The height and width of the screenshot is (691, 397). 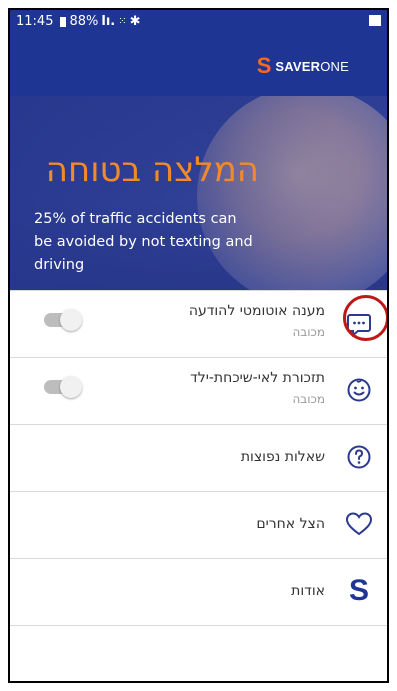 I want to click on auto-reply-label: מענה אוטומטי להודעה, so click(x=256, y=311).